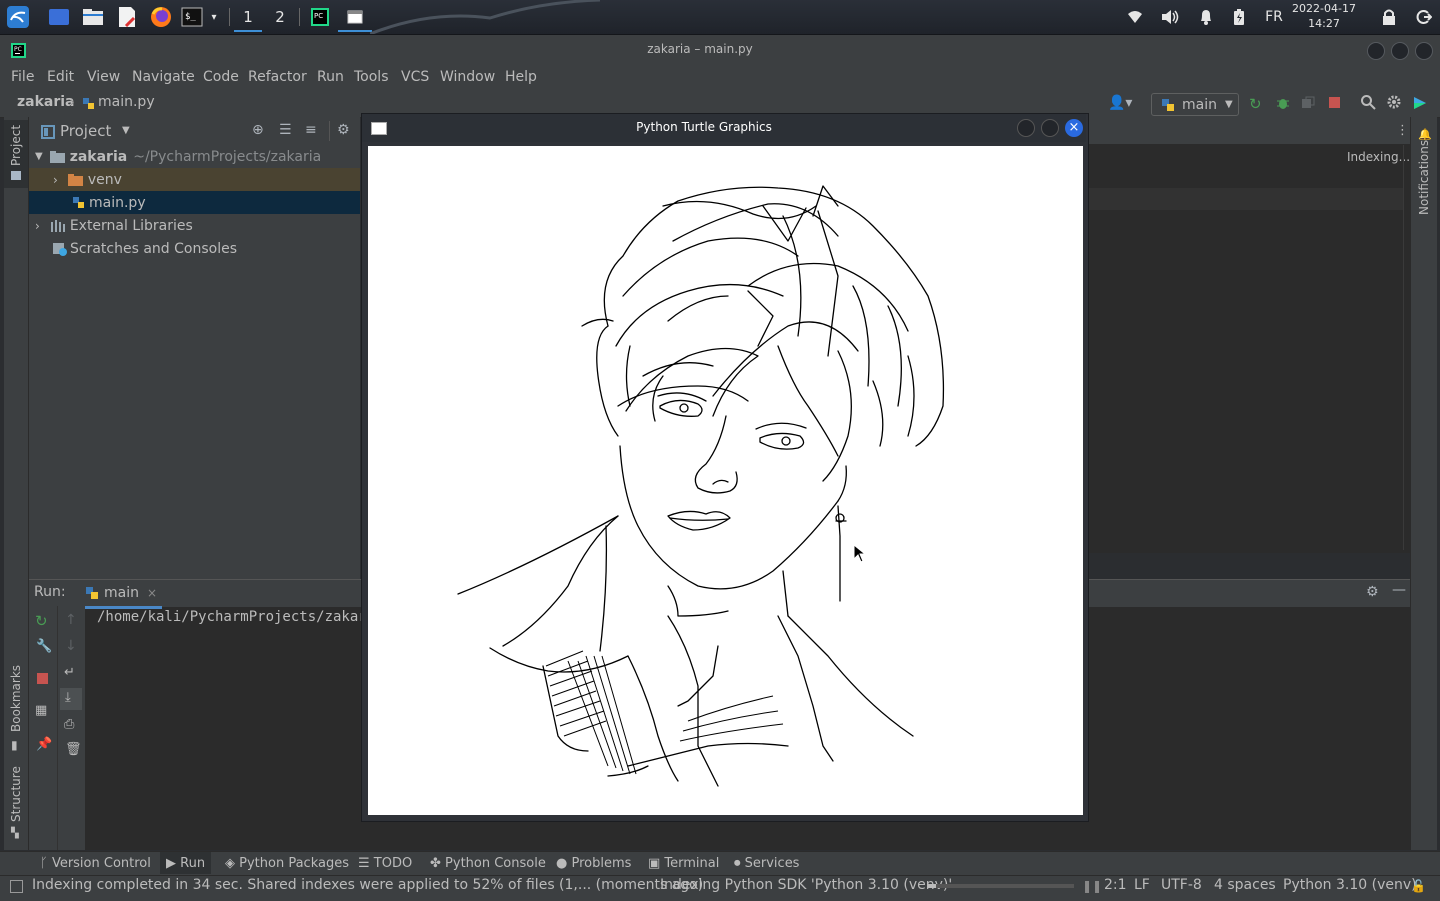 The image size is (1440, 901). Describe the element at coordinates (69, 724) in the screenshot. I see `print-icon: ⎙` at that location.